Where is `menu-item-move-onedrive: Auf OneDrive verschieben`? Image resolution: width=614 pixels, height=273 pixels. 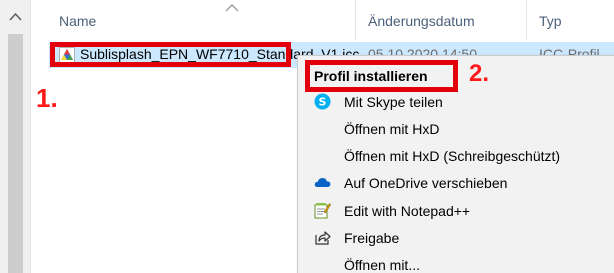 menu-item-move-onedrive: Auf OneDrive verschieben is located at coordinates (456, 182).